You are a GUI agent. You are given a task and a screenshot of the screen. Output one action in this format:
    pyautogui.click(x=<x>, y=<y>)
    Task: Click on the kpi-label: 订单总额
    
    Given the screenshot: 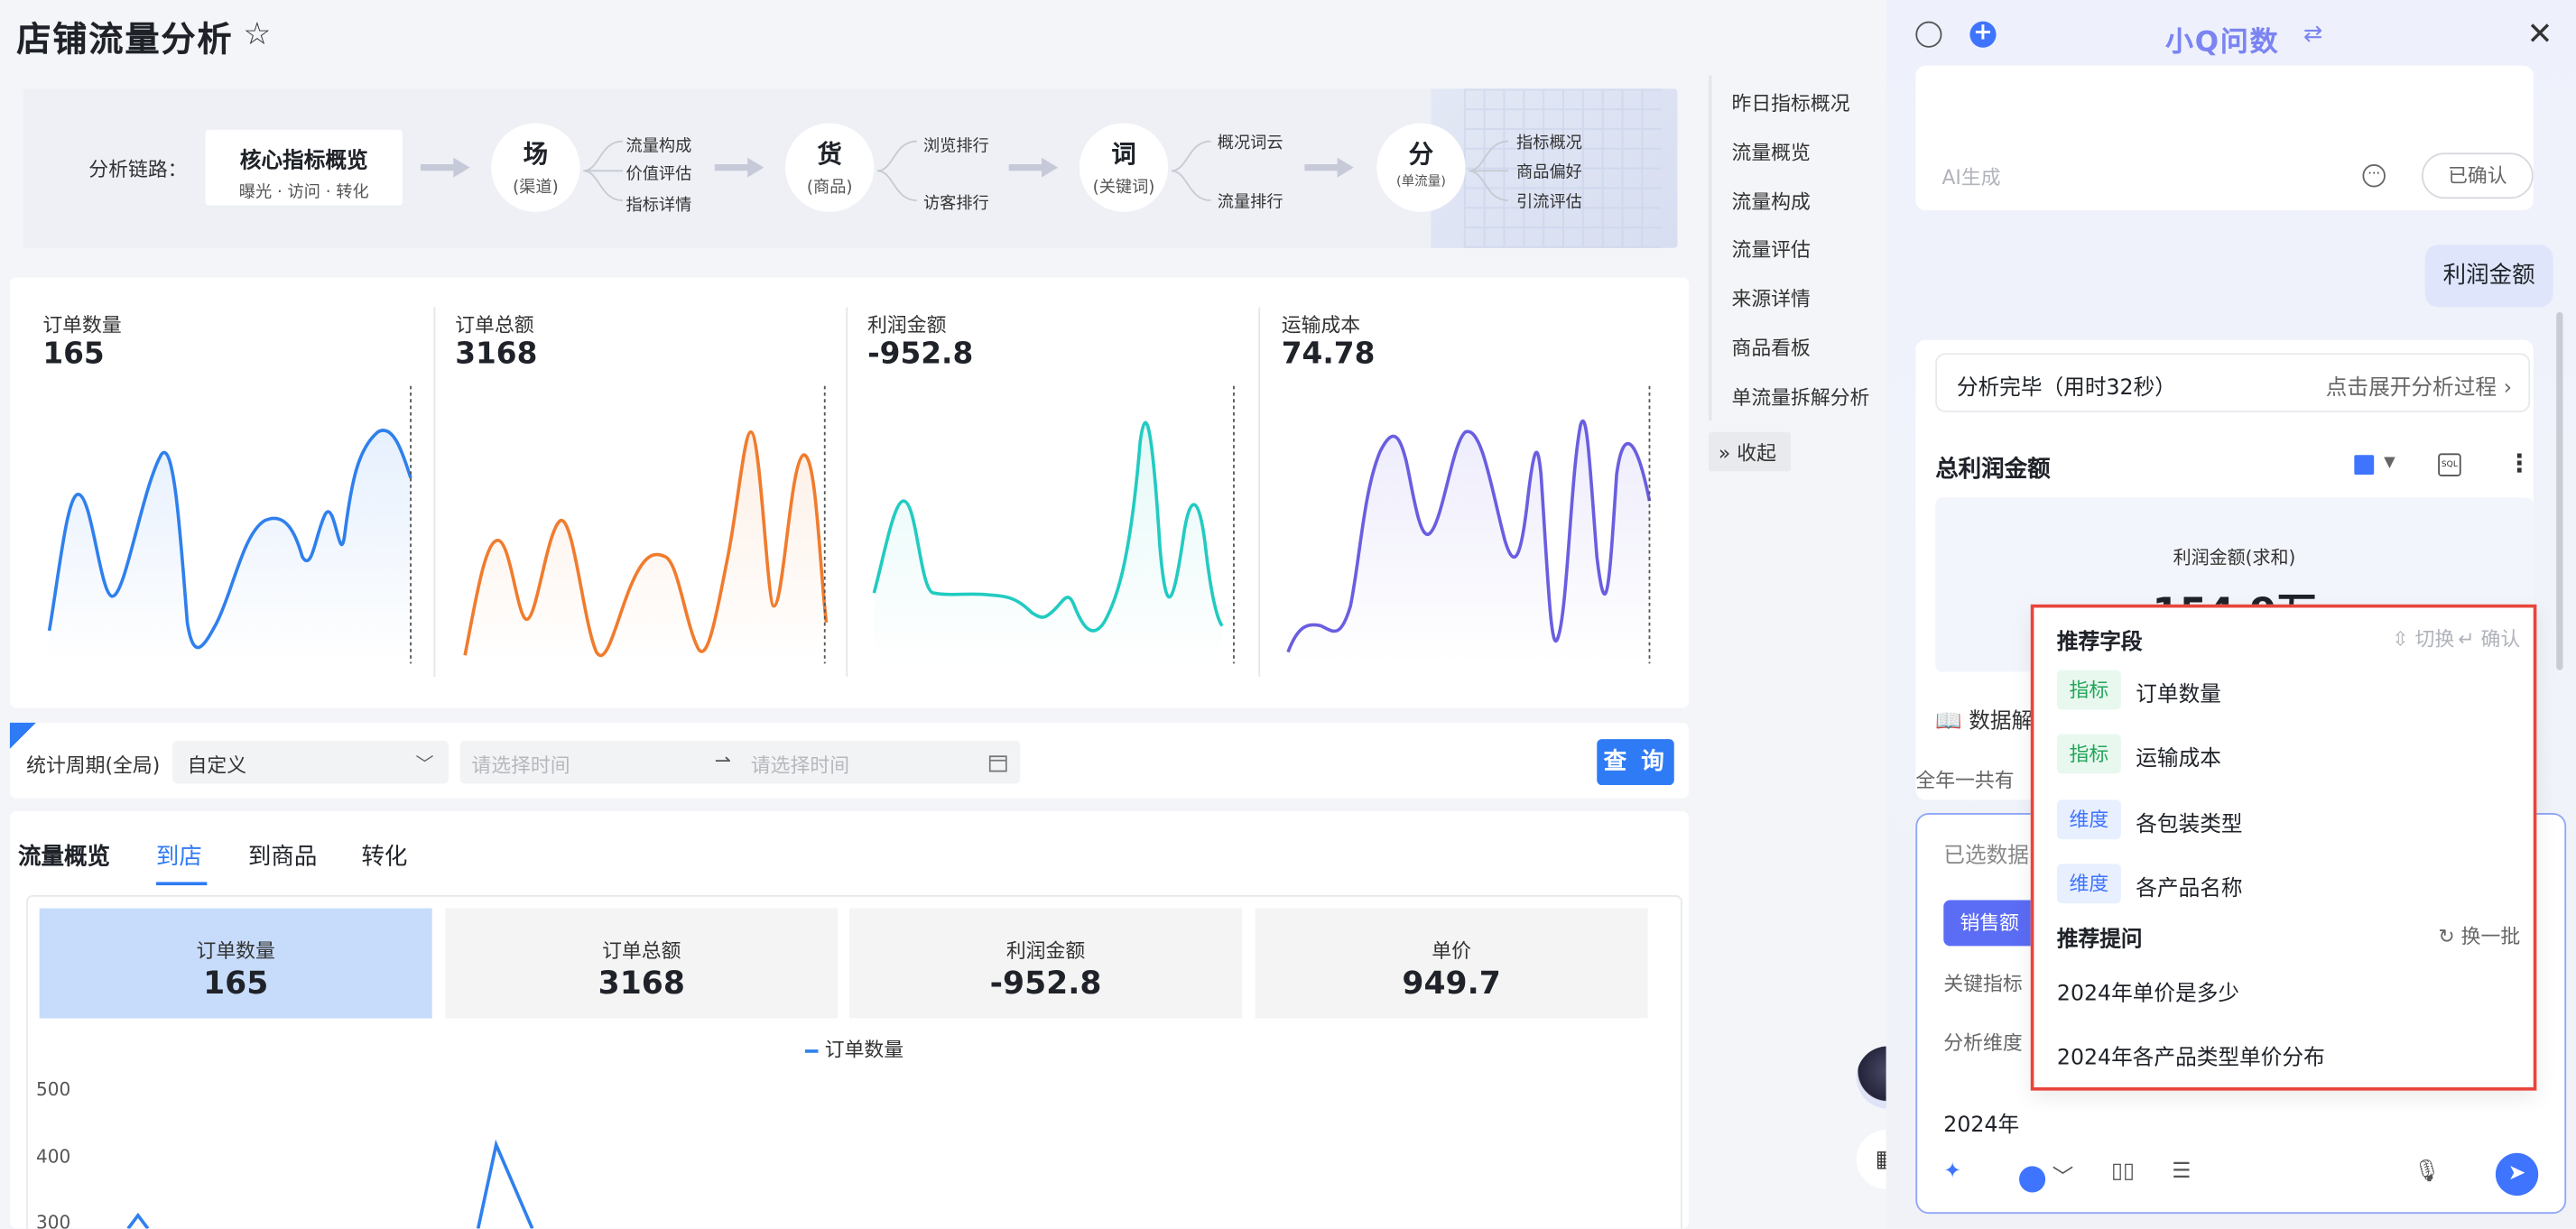 What is the action you would take?
    pyautogui.click(x=494, y=325)
    